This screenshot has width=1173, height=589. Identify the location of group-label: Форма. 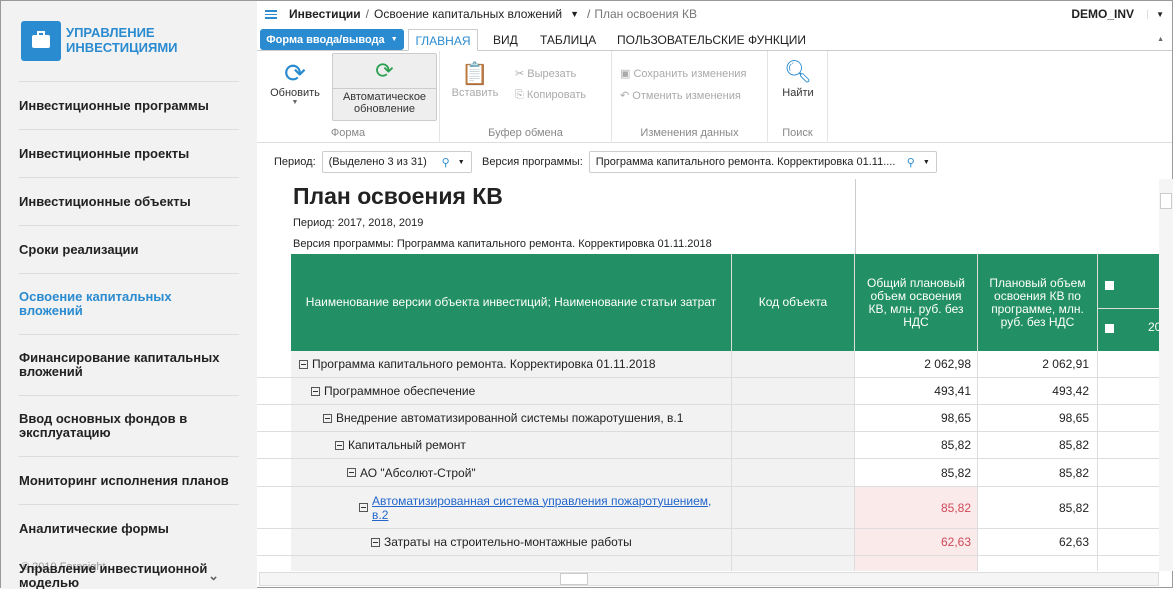
(348, 133).